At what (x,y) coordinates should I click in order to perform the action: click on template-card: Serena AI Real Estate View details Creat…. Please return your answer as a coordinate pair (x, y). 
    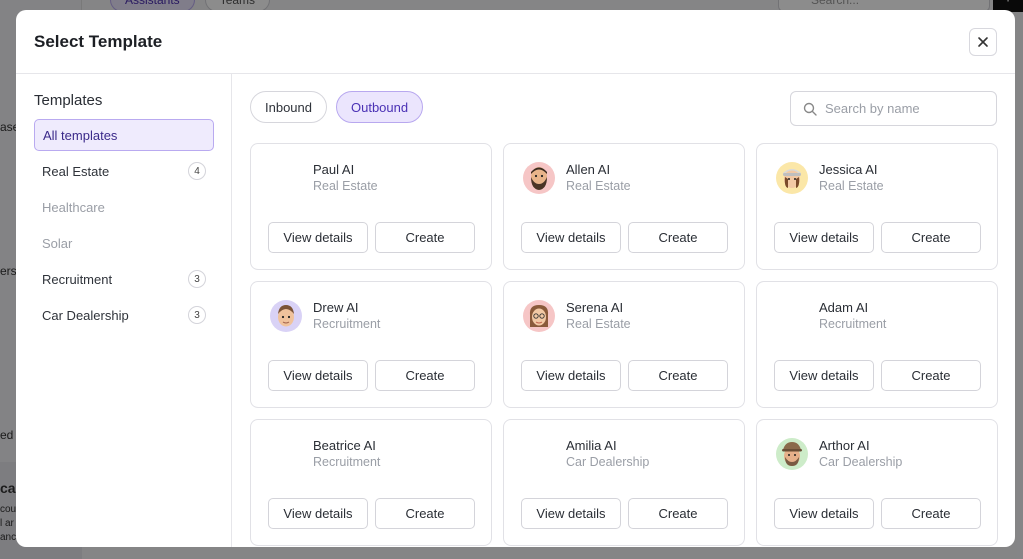
    Looking at the image, I should click on (624, 344).